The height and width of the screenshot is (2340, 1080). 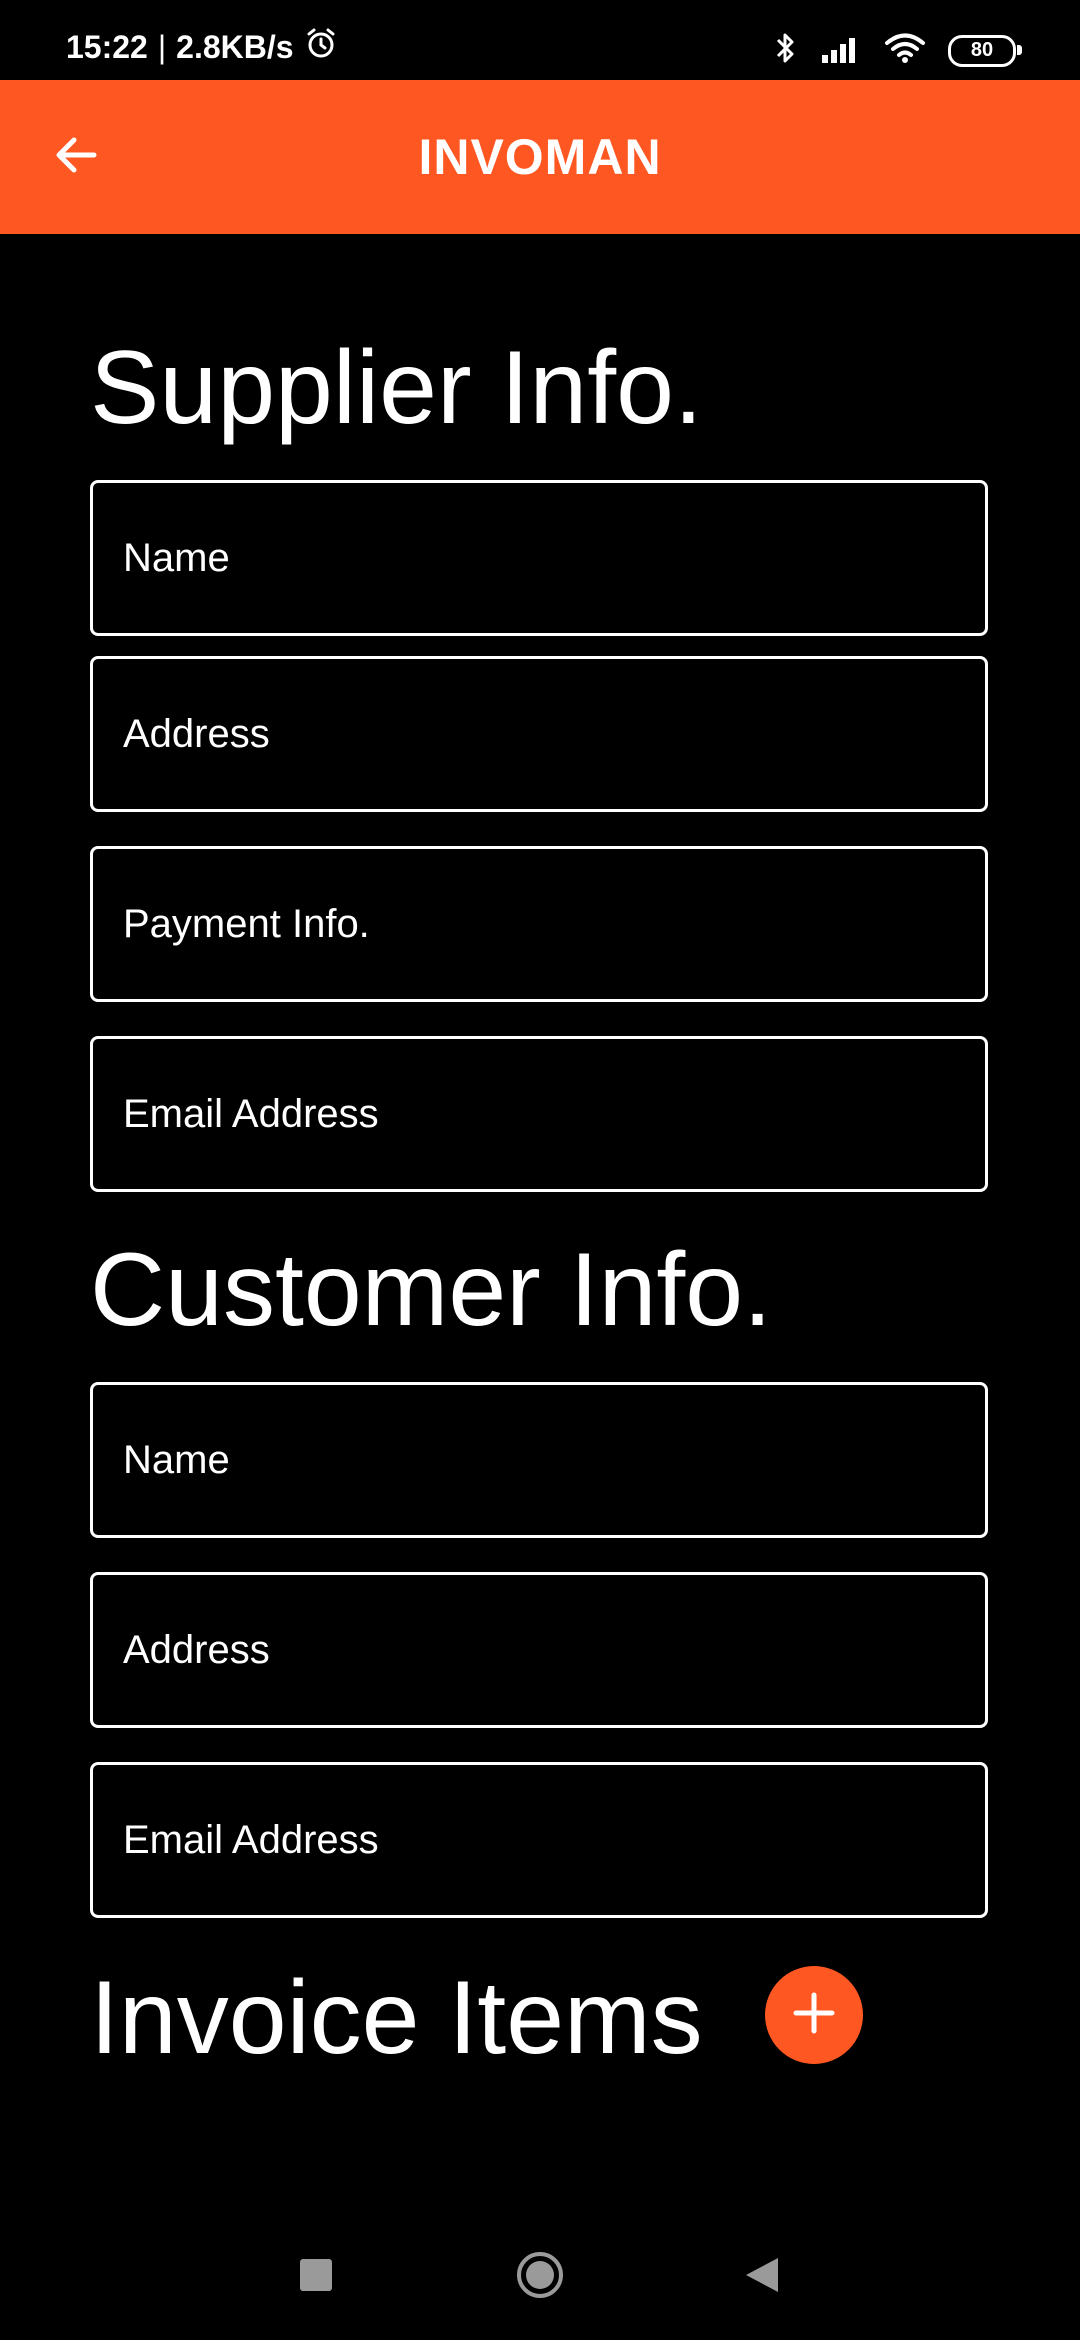 I want to click on customer-name-input, so click(x=539, y=1460).